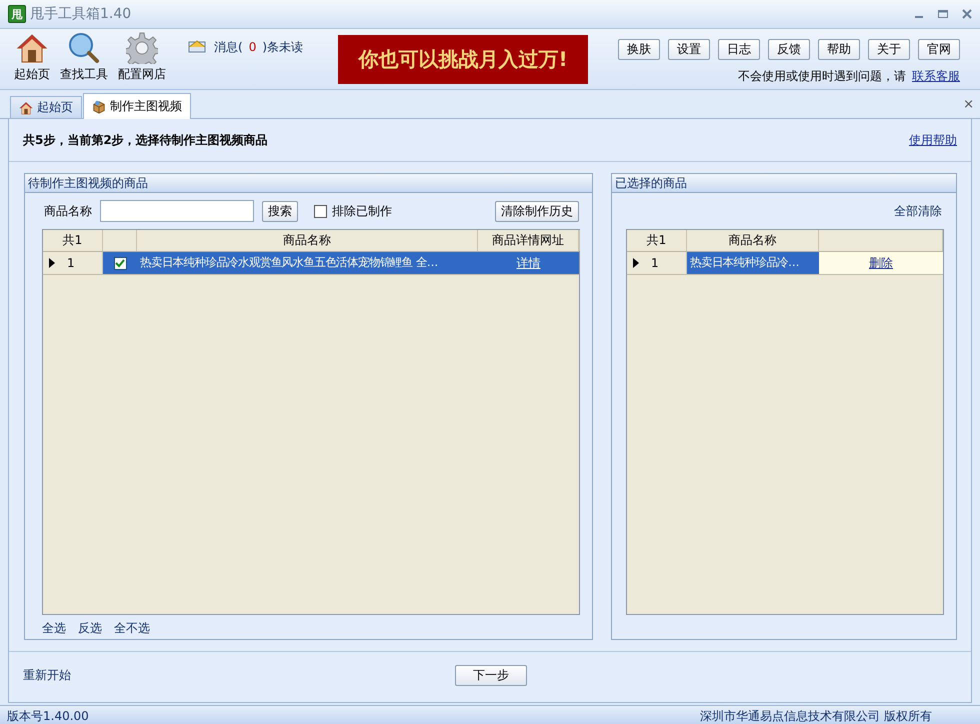 The width and height of the screenshot is (980, 724). Describe the element at coordinates (17, 14) in the screenshot. I see `app-logo: 甩` at that location.